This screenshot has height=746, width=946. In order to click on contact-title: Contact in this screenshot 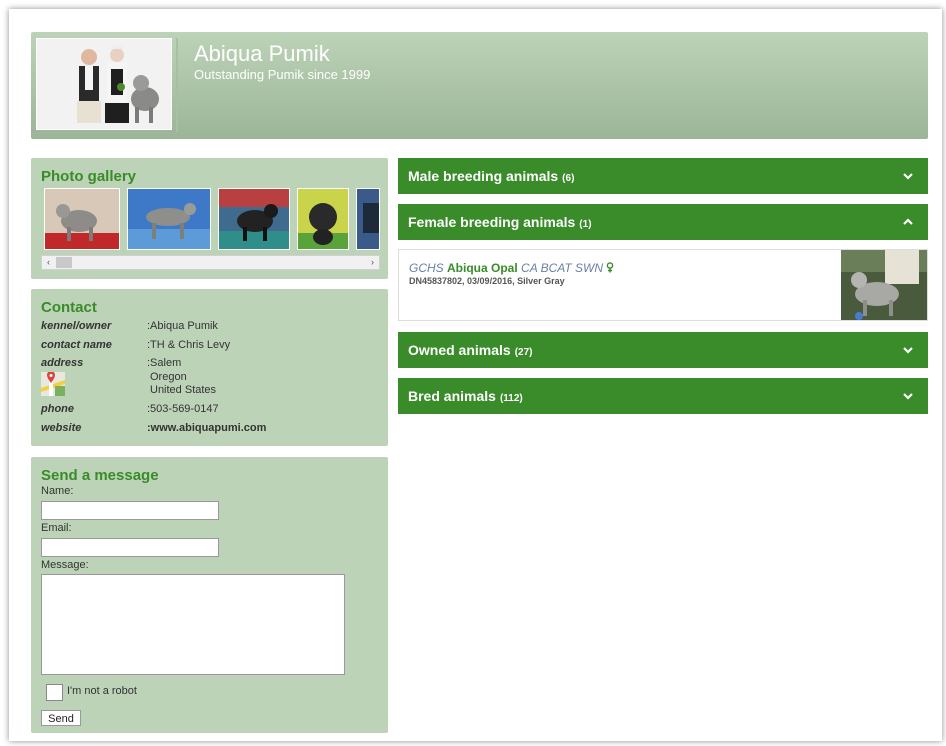, I will do `click(69, 307)`.